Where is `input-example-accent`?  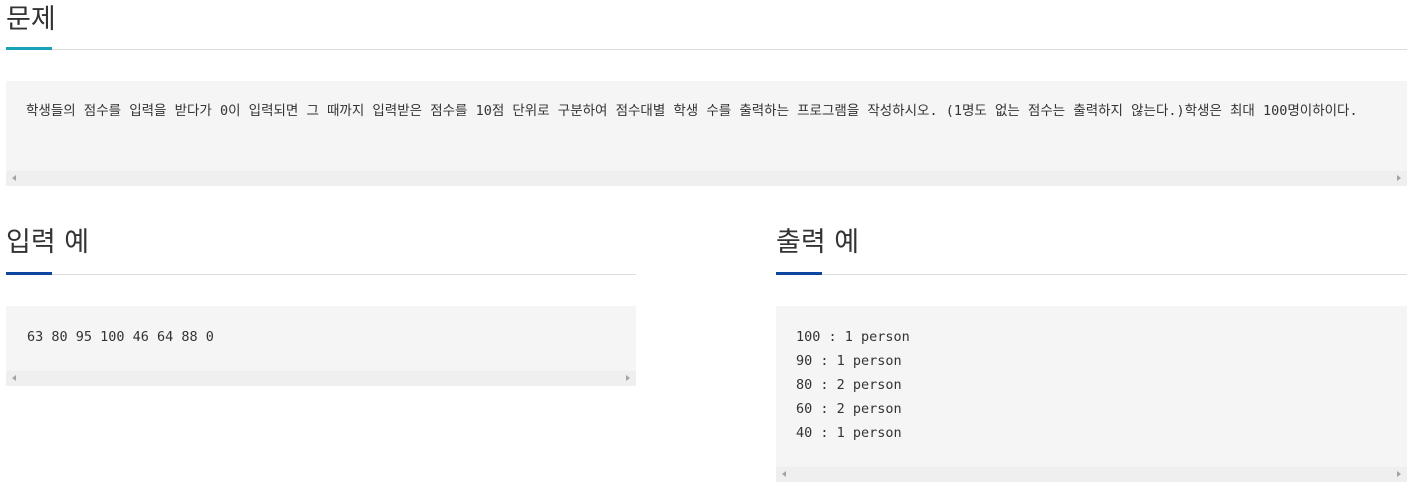
input-example-accent is located at coordinates (29, 273).